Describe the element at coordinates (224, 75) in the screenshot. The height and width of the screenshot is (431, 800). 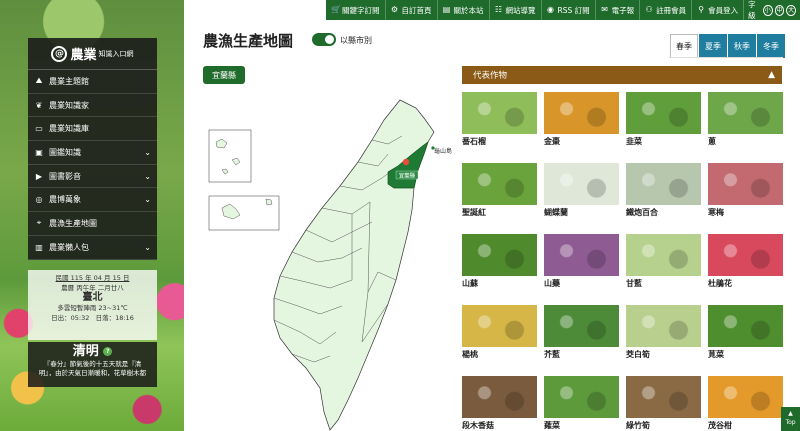
I see `county-button: 宜蘭縣` at that location.